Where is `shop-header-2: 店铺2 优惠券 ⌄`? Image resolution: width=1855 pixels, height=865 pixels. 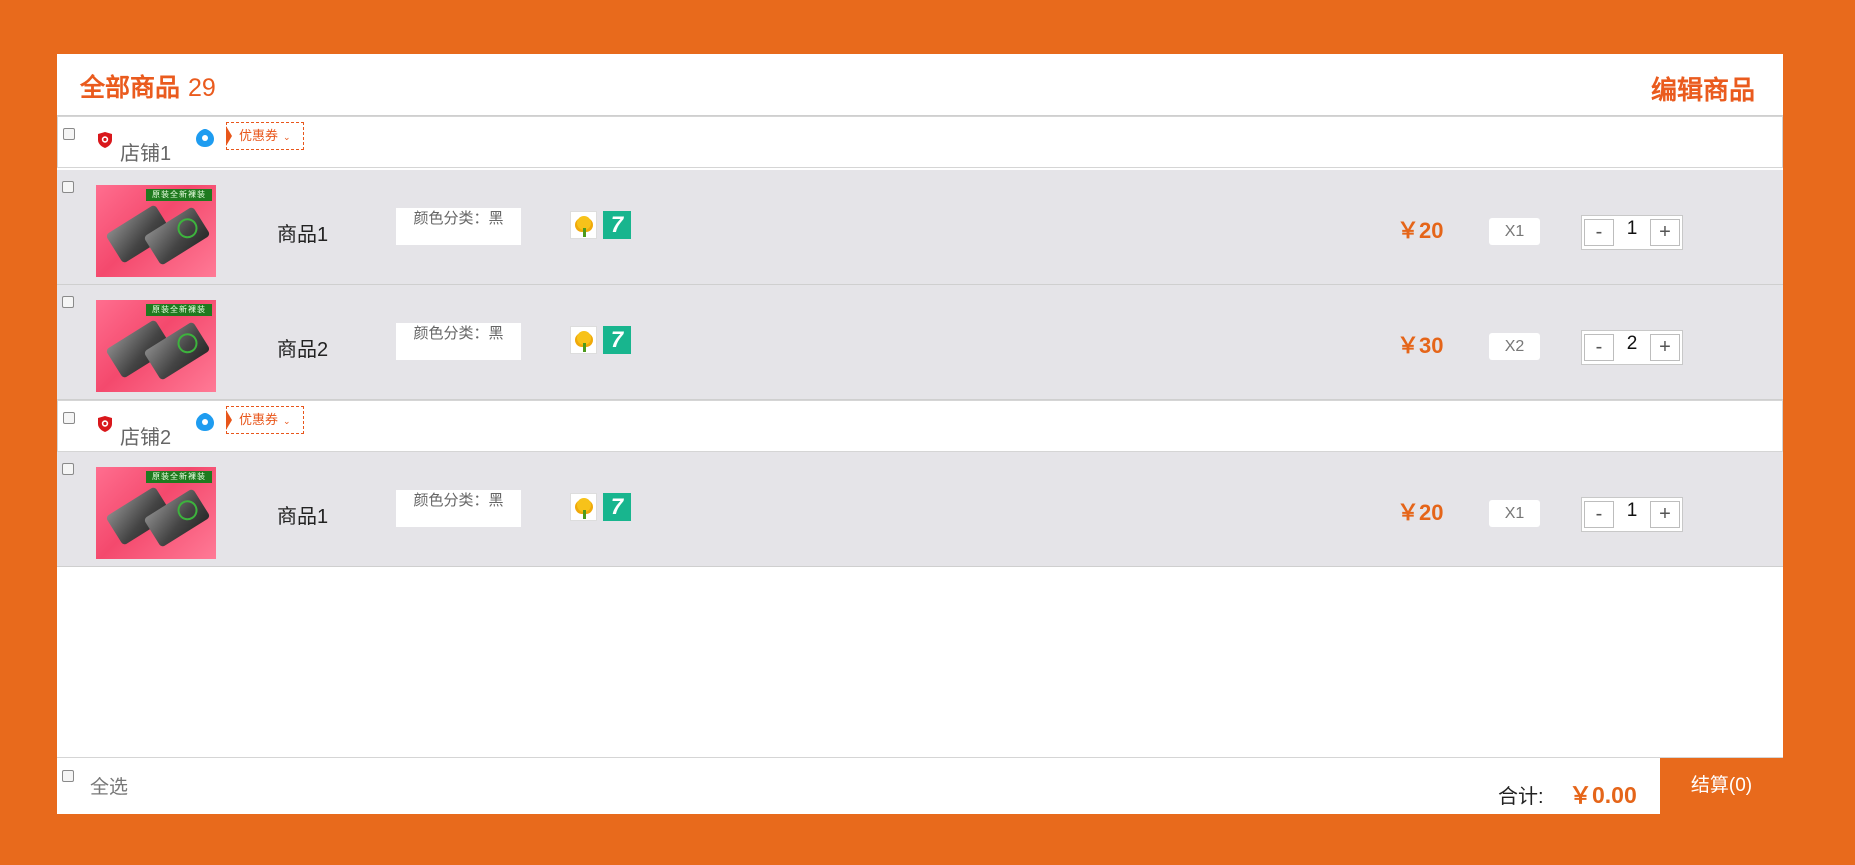 shop-header-2: 店铺2 优惠券 ⌄ is located at coordinates (920, 426).